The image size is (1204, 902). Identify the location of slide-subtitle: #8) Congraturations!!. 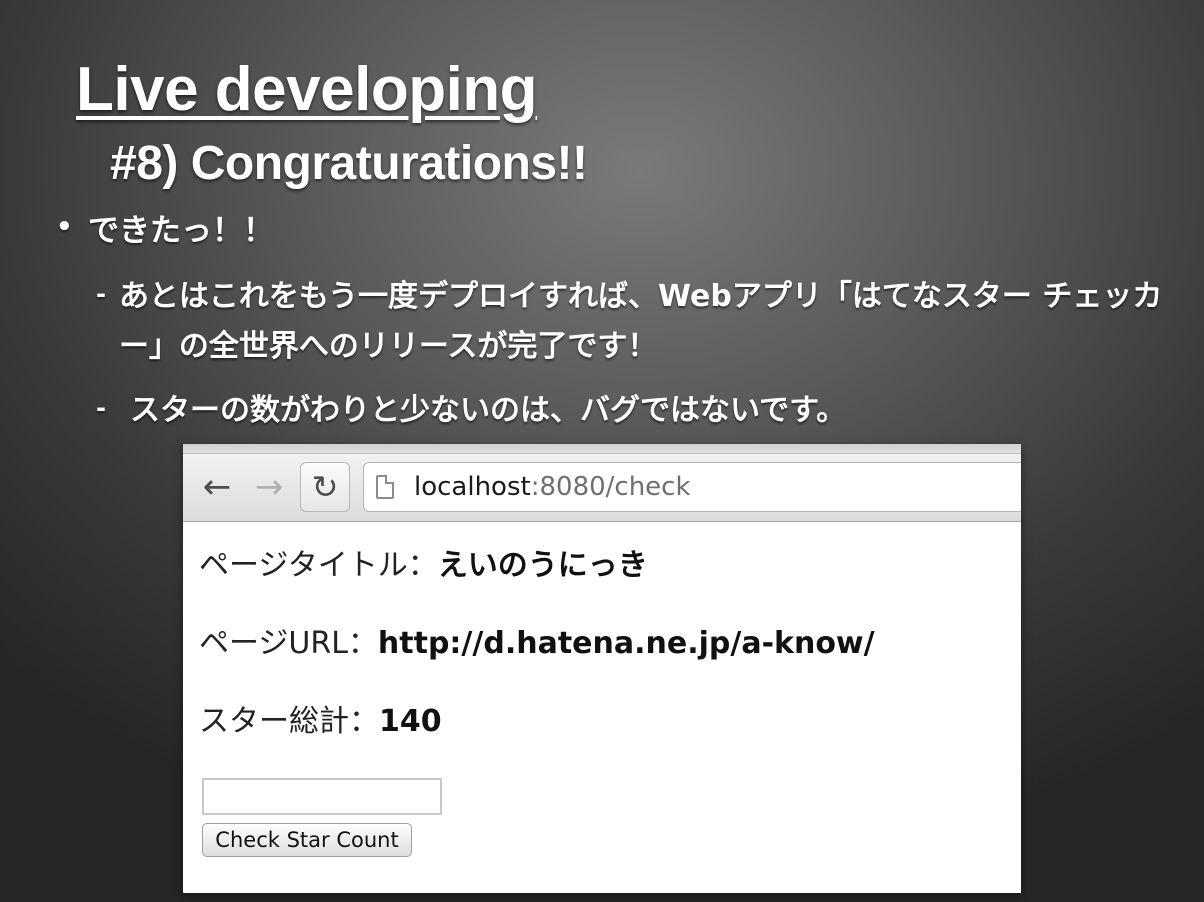
(349, 163).